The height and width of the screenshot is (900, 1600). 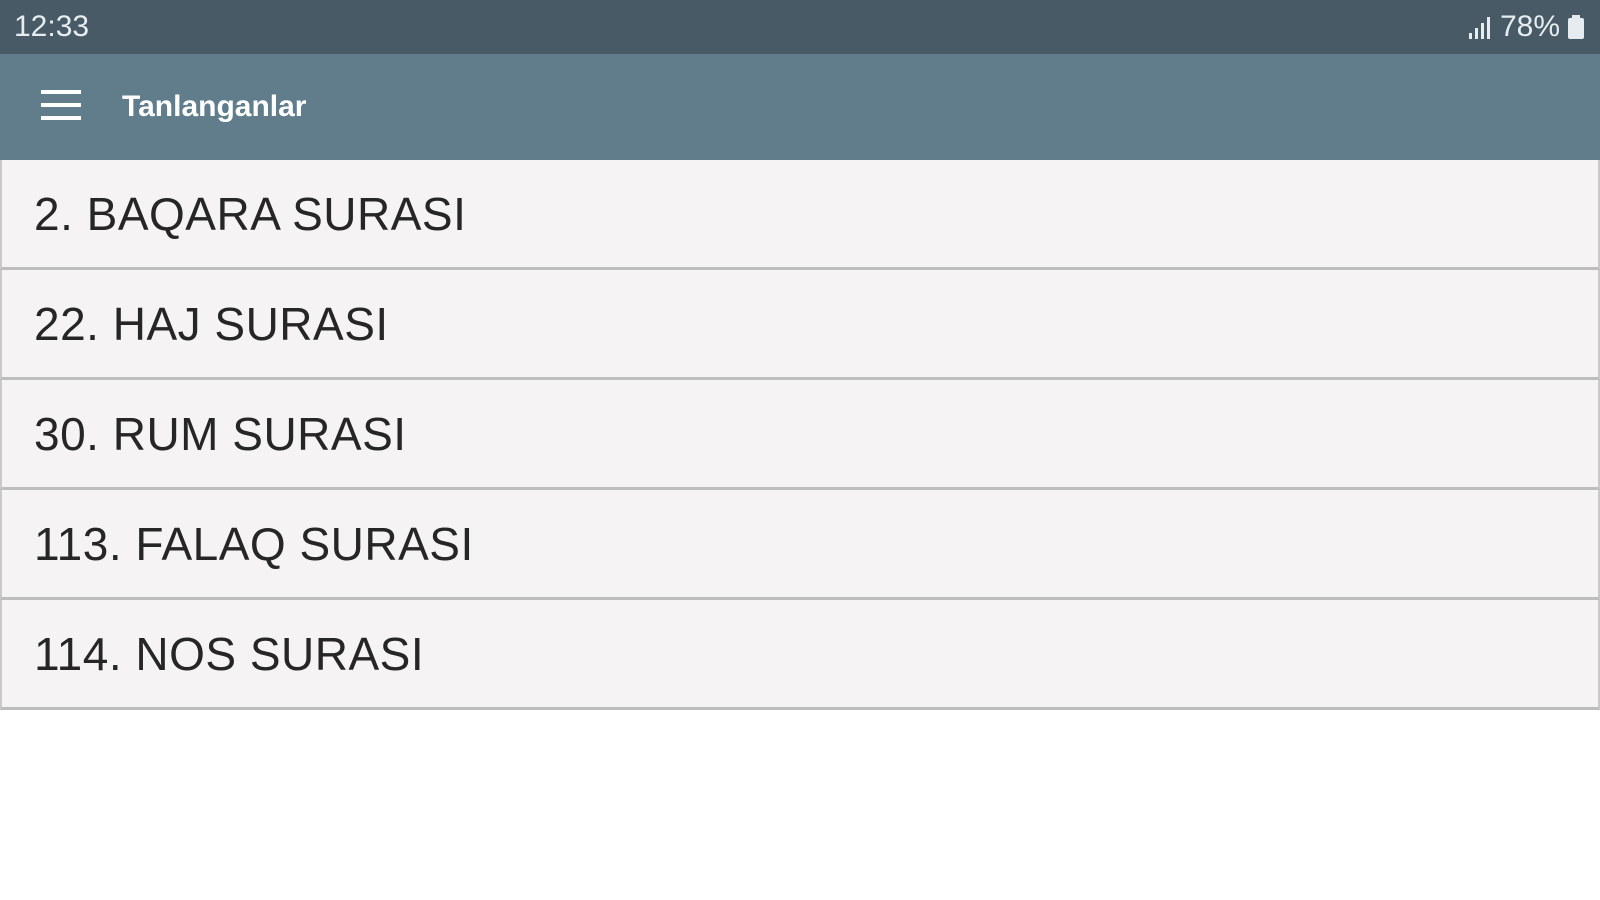 I want to click on list-item: 22. HAJ SURASI, so click(x=800, y=325).